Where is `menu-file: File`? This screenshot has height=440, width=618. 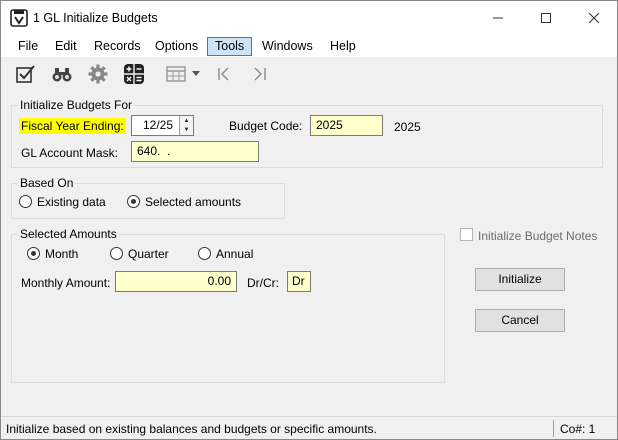 menu-file: File is located at coordinates (28, 46).